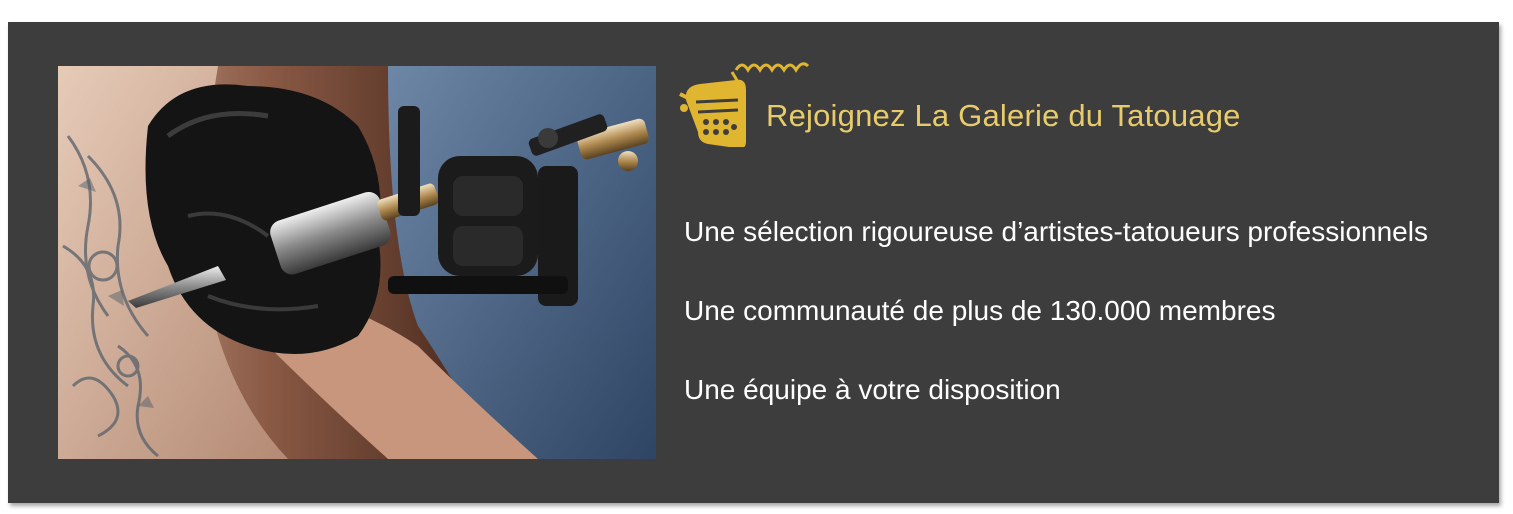 The width and height of the screenshot is (1513, 514). What do you see at coordinates (872, 389) in the screenshot?
I see `feature-item-team: Une équipe à votre disposition` at bounding box center [872, 389].